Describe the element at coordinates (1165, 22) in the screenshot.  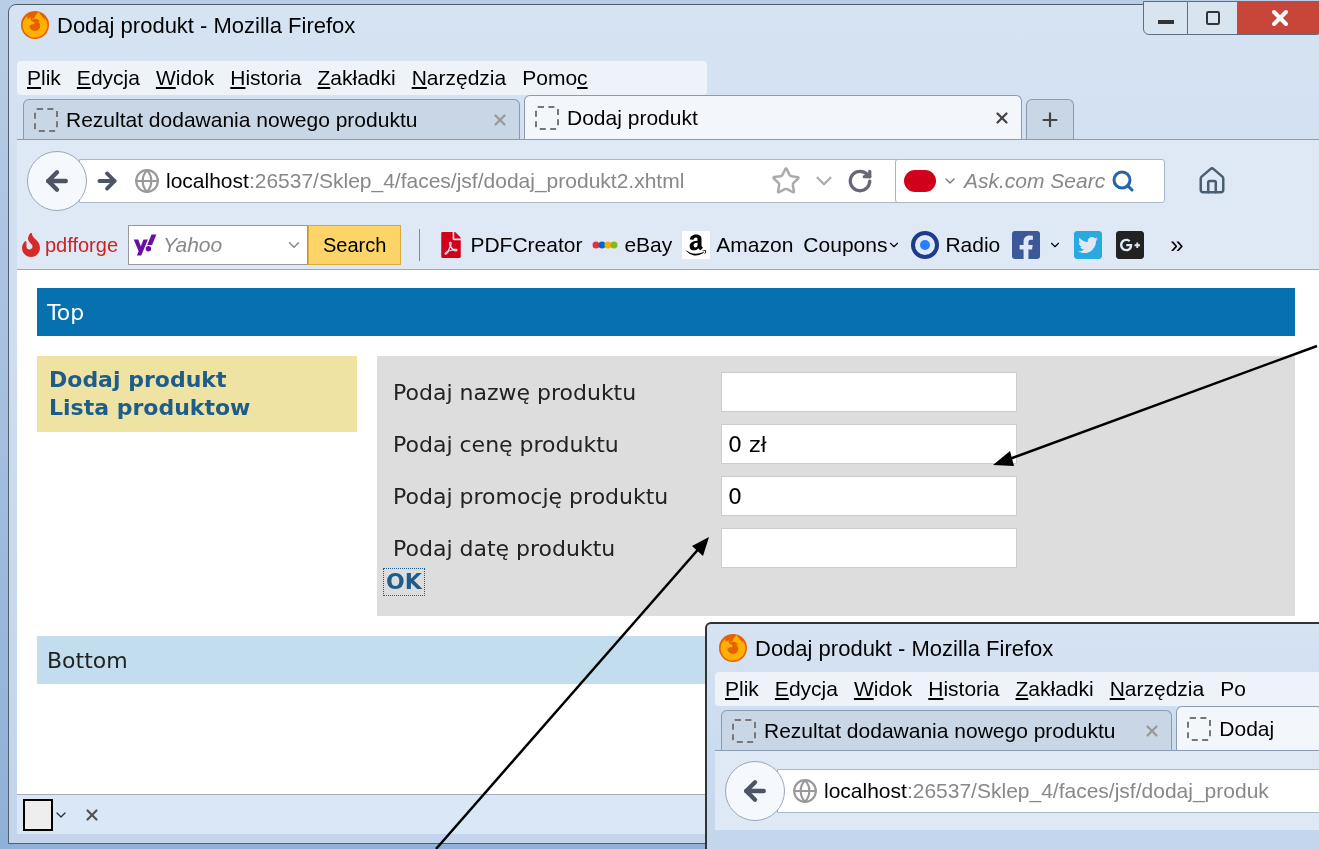
I see `minimize-icon` at that location.